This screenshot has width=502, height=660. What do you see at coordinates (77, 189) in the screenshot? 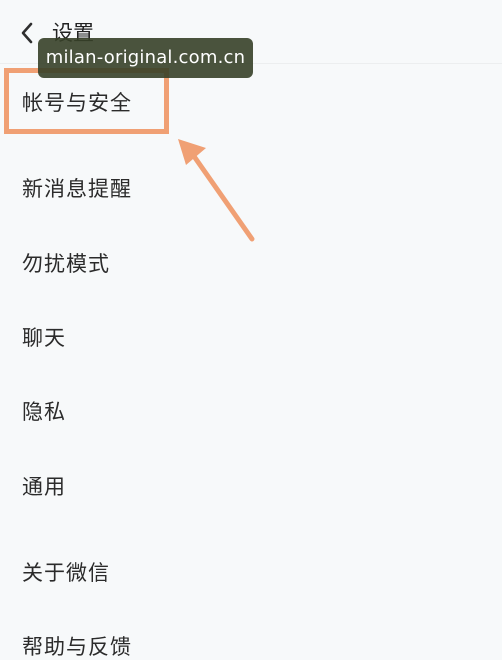
I see `menu-label: 新消息提醒` at bounding box center [77, 189].